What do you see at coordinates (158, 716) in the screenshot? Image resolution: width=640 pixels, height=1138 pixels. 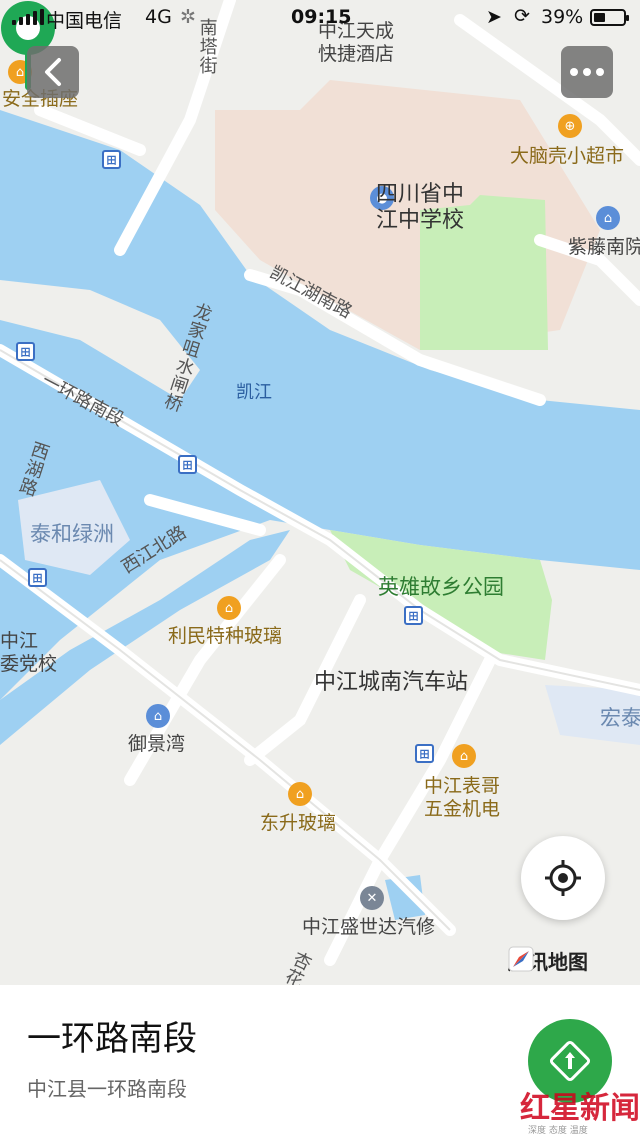 I see `yujing-poi-icon: ⌂` at bounding box center [158, 716].